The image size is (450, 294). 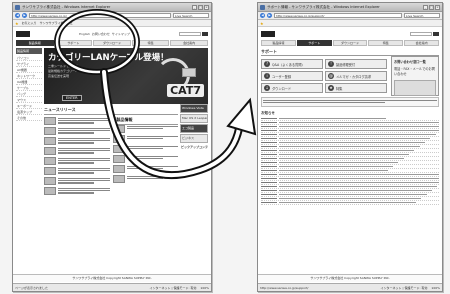 What do you see at coordinates (62, 71) in the screenshot?
I see `banner-text: 最新規格カテゴリー7` at bounding box center [62, 71].